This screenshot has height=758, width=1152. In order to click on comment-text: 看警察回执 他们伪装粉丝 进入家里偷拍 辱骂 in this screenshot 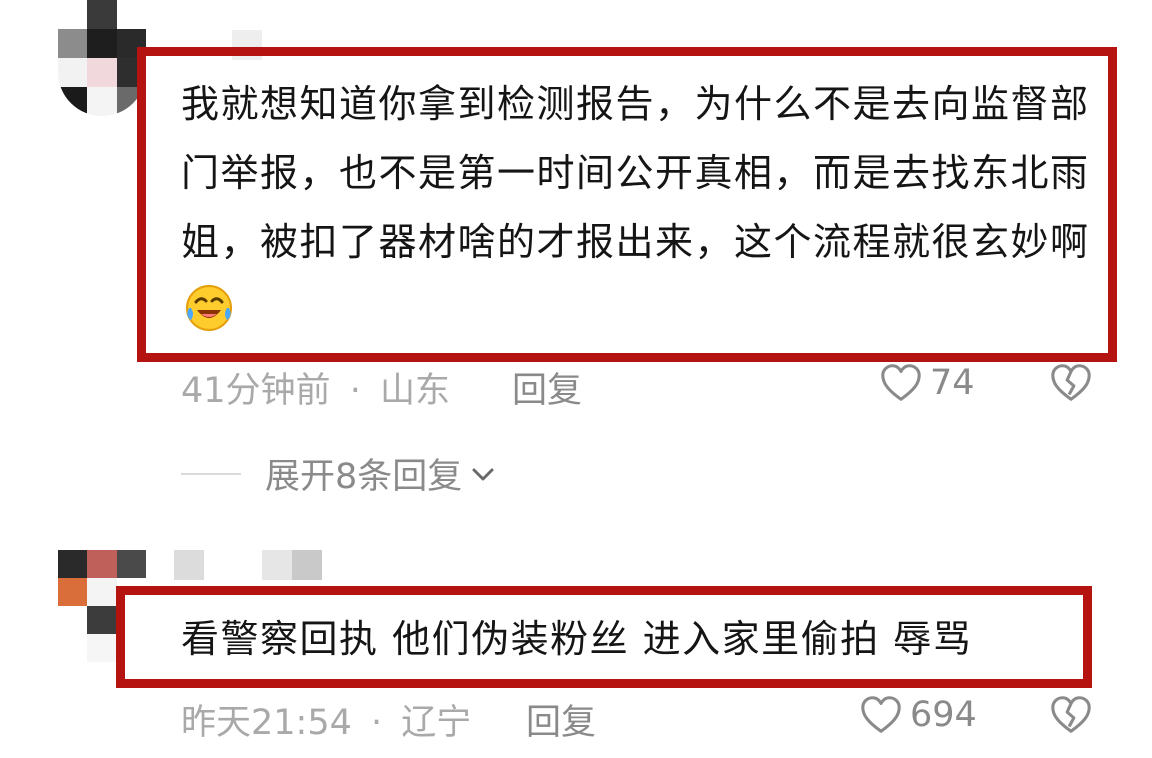, I will do `click(631, 639)`.